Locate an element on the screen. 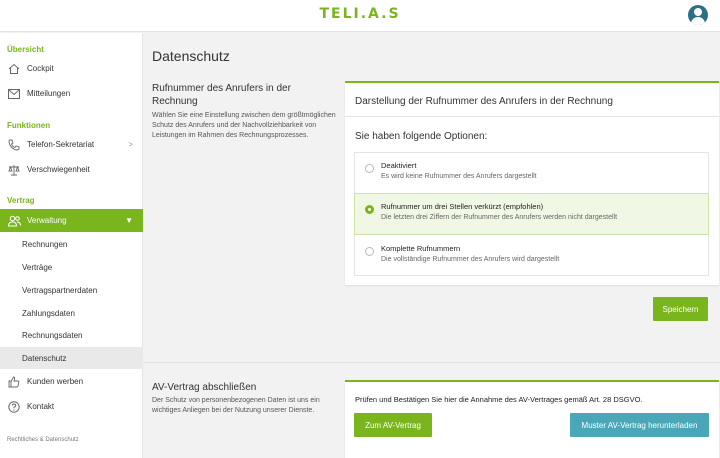  section-divider is located at coordinates (431, 362).